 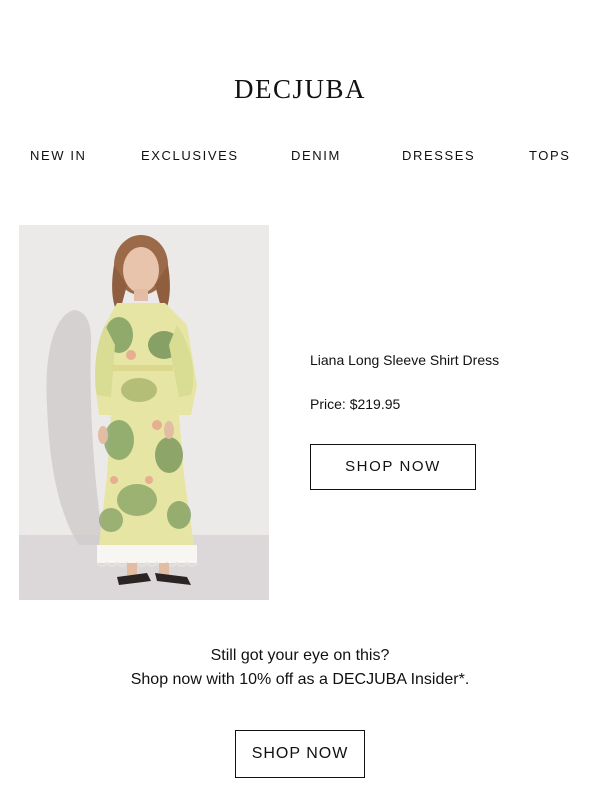 What do you see at coordinates (58, 155) in the screenshot?
I see `nav-item-new-in: NEW IN` at bounding box center [58, 155].